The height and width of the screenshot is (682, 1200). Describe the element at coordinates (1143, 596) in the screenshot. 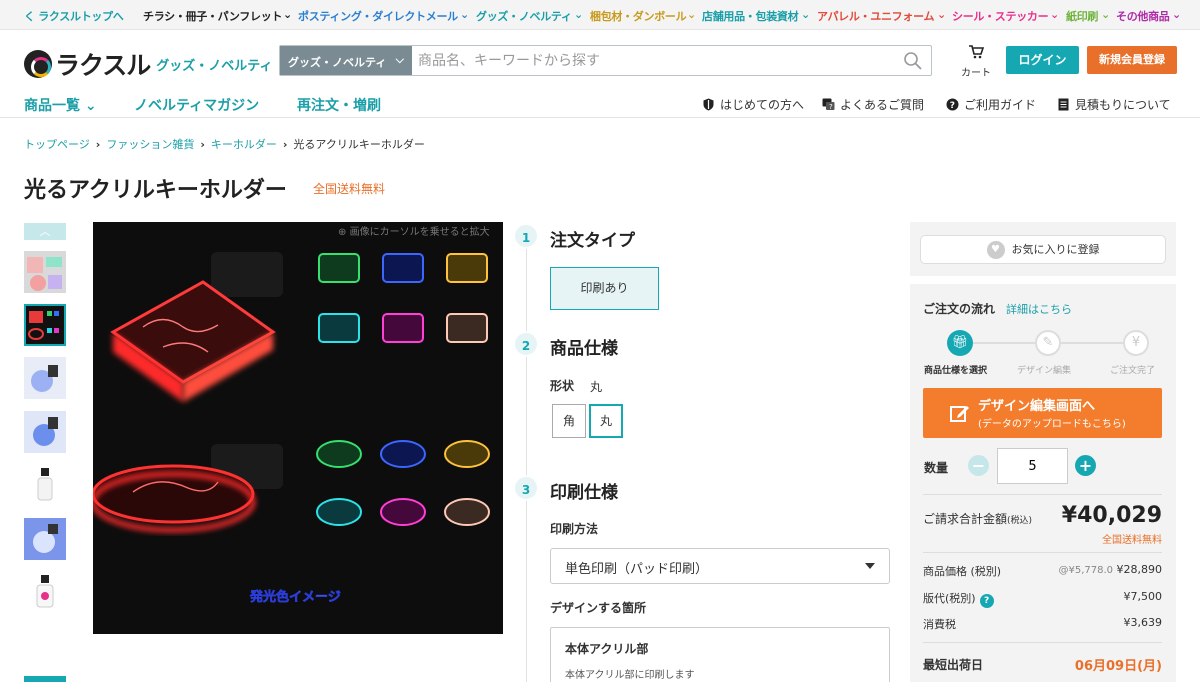

I see `price-row-amount: ¥7,500` at that location.